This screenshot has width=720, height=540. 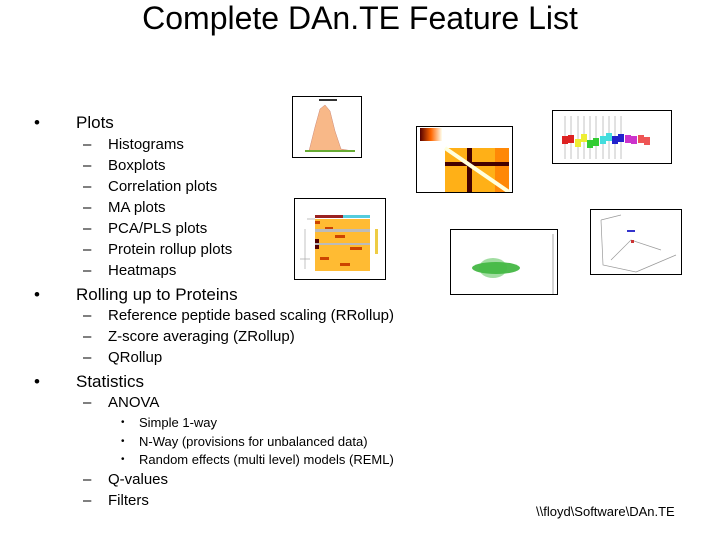 I want to click on slide-title: Complete DAn.TE Feature List, so click(x=360, y=18).